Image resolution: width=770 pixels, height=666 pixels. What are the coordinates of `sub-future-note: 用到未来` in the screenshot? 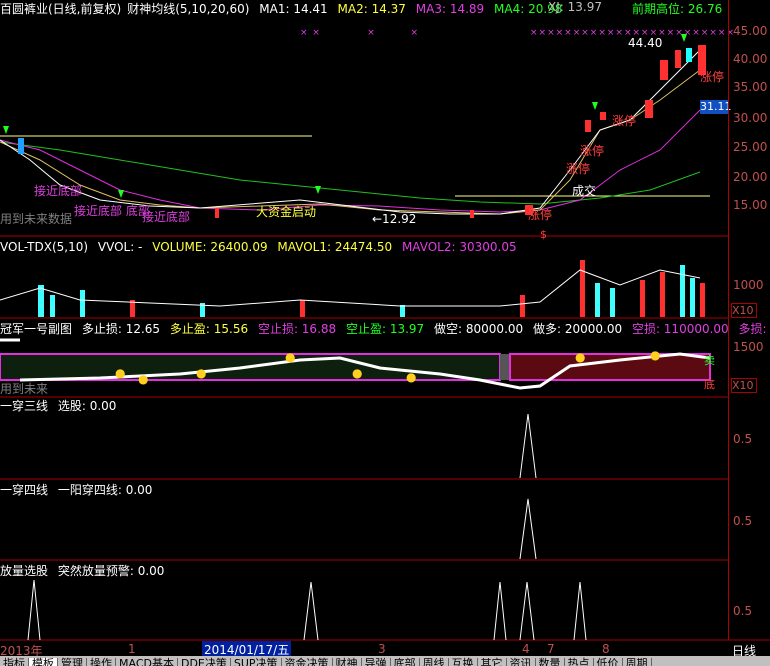 It's located at (24, 389).